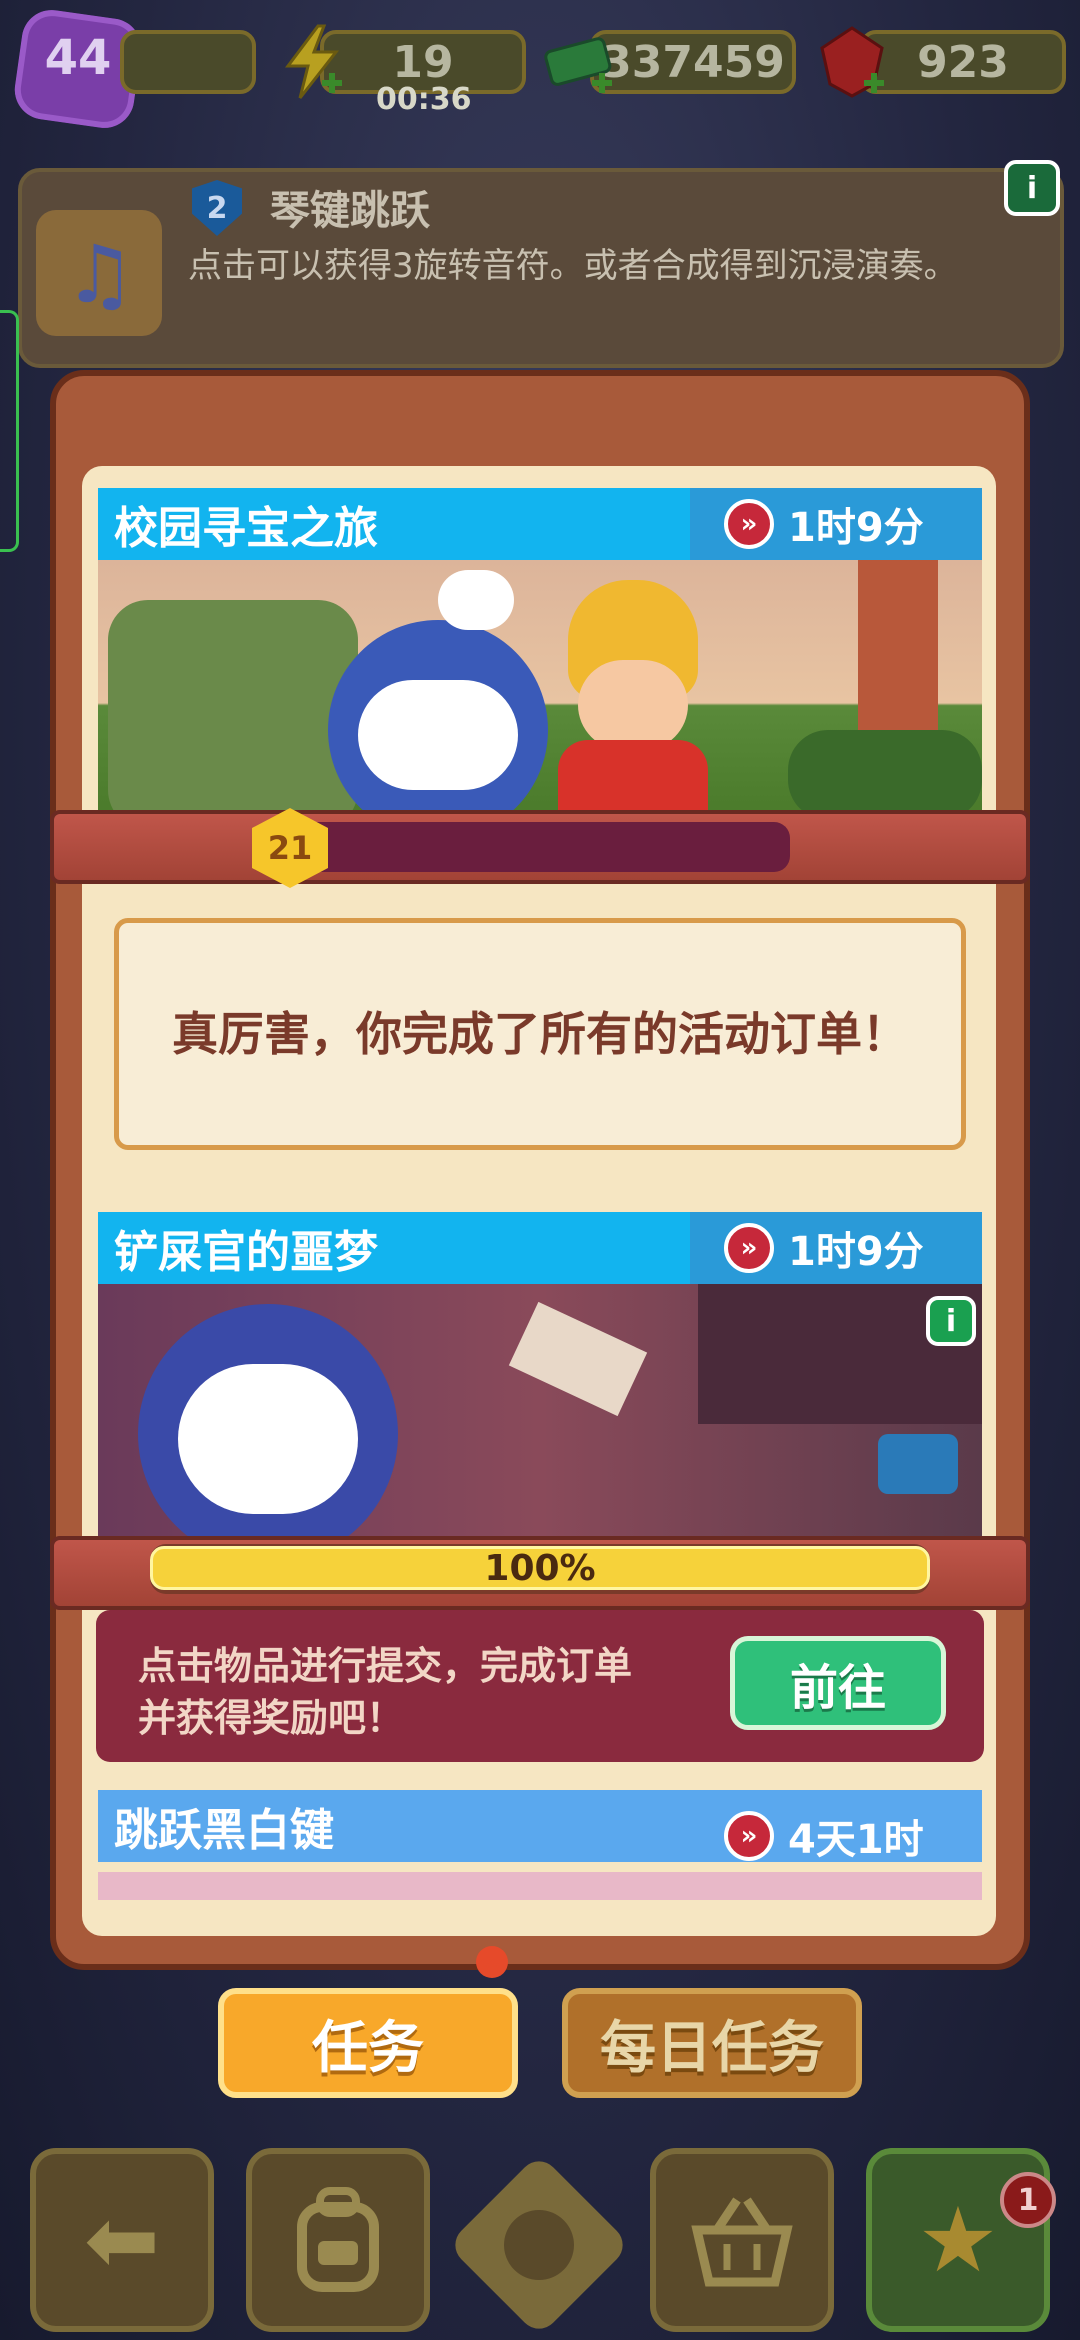 This screenshot has height=2340, width=1080. I want to click on lightning-icon, so click(313, 61).